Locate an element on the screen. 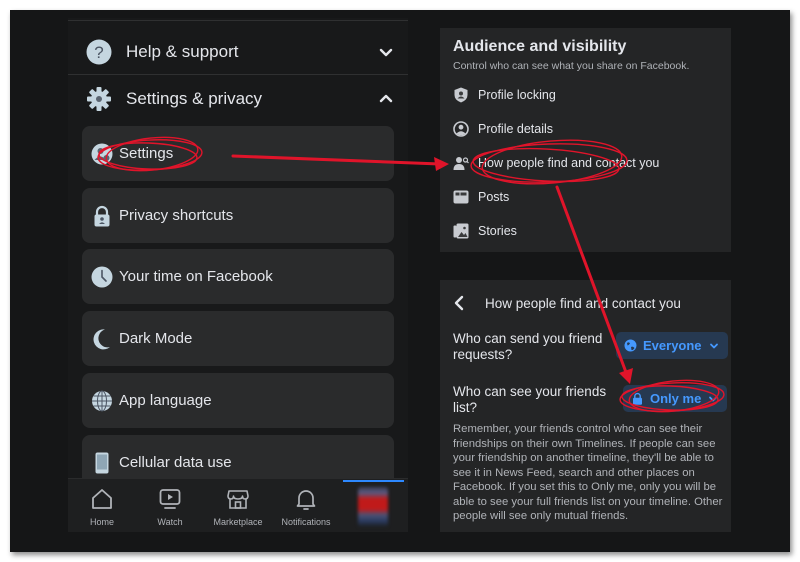 This screenshot has width=800, height=562. posts-label: Posts is located at coordinates (494, 197).